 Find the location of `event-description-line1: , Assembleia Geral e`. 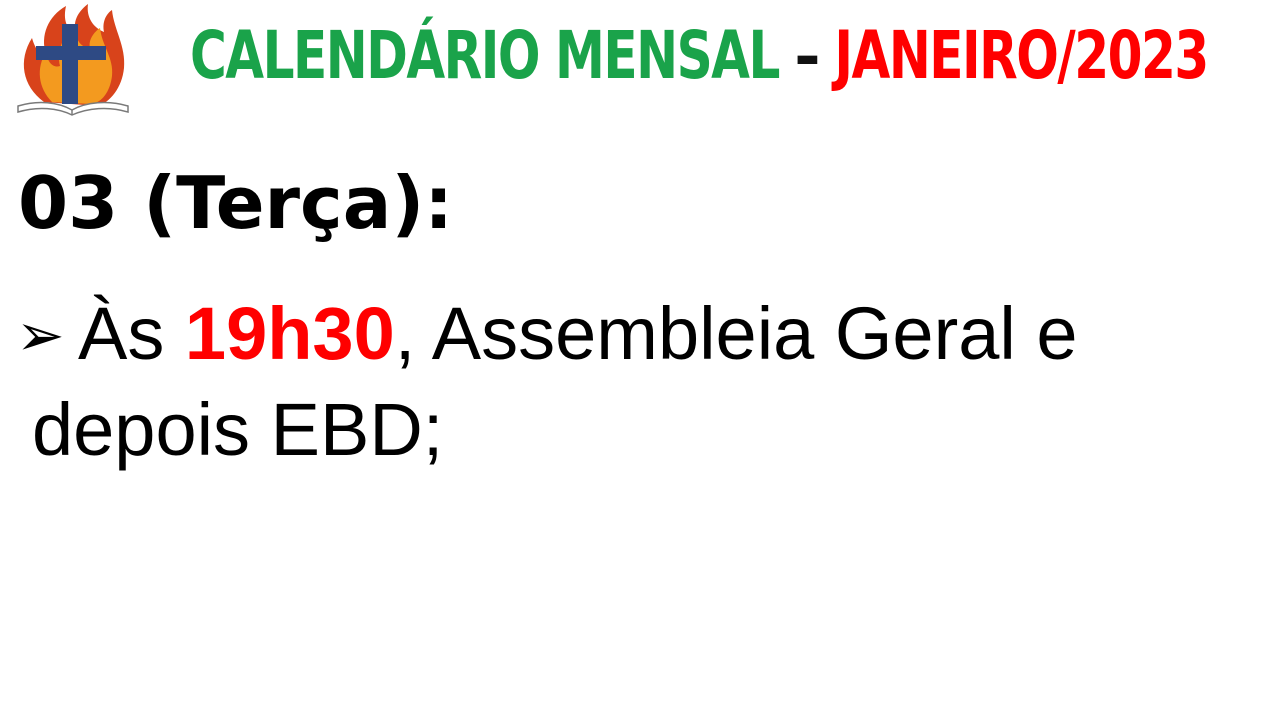

event-description-line1: , Assembleia Geral e is located at coordinates (736, 333).